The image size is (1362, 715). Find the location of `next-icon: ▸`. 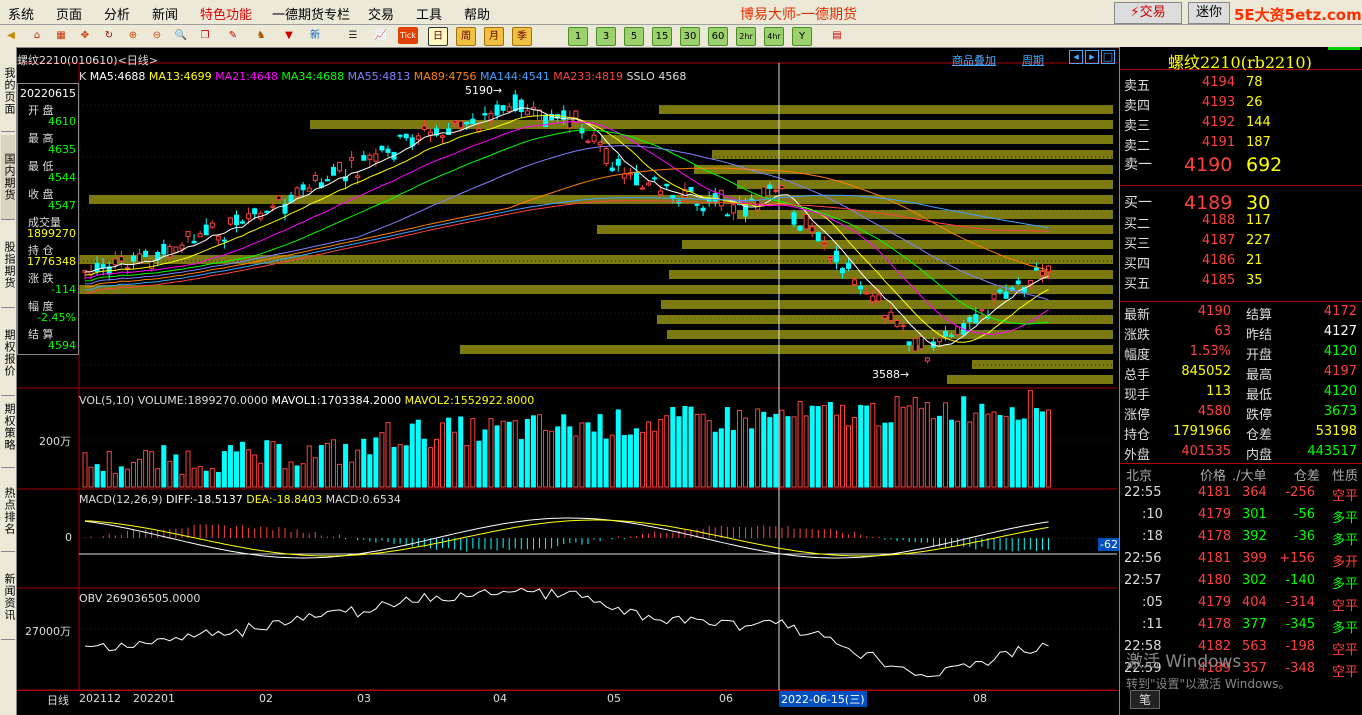

next-icon: ▸ is located at coordinates (1092, 57).